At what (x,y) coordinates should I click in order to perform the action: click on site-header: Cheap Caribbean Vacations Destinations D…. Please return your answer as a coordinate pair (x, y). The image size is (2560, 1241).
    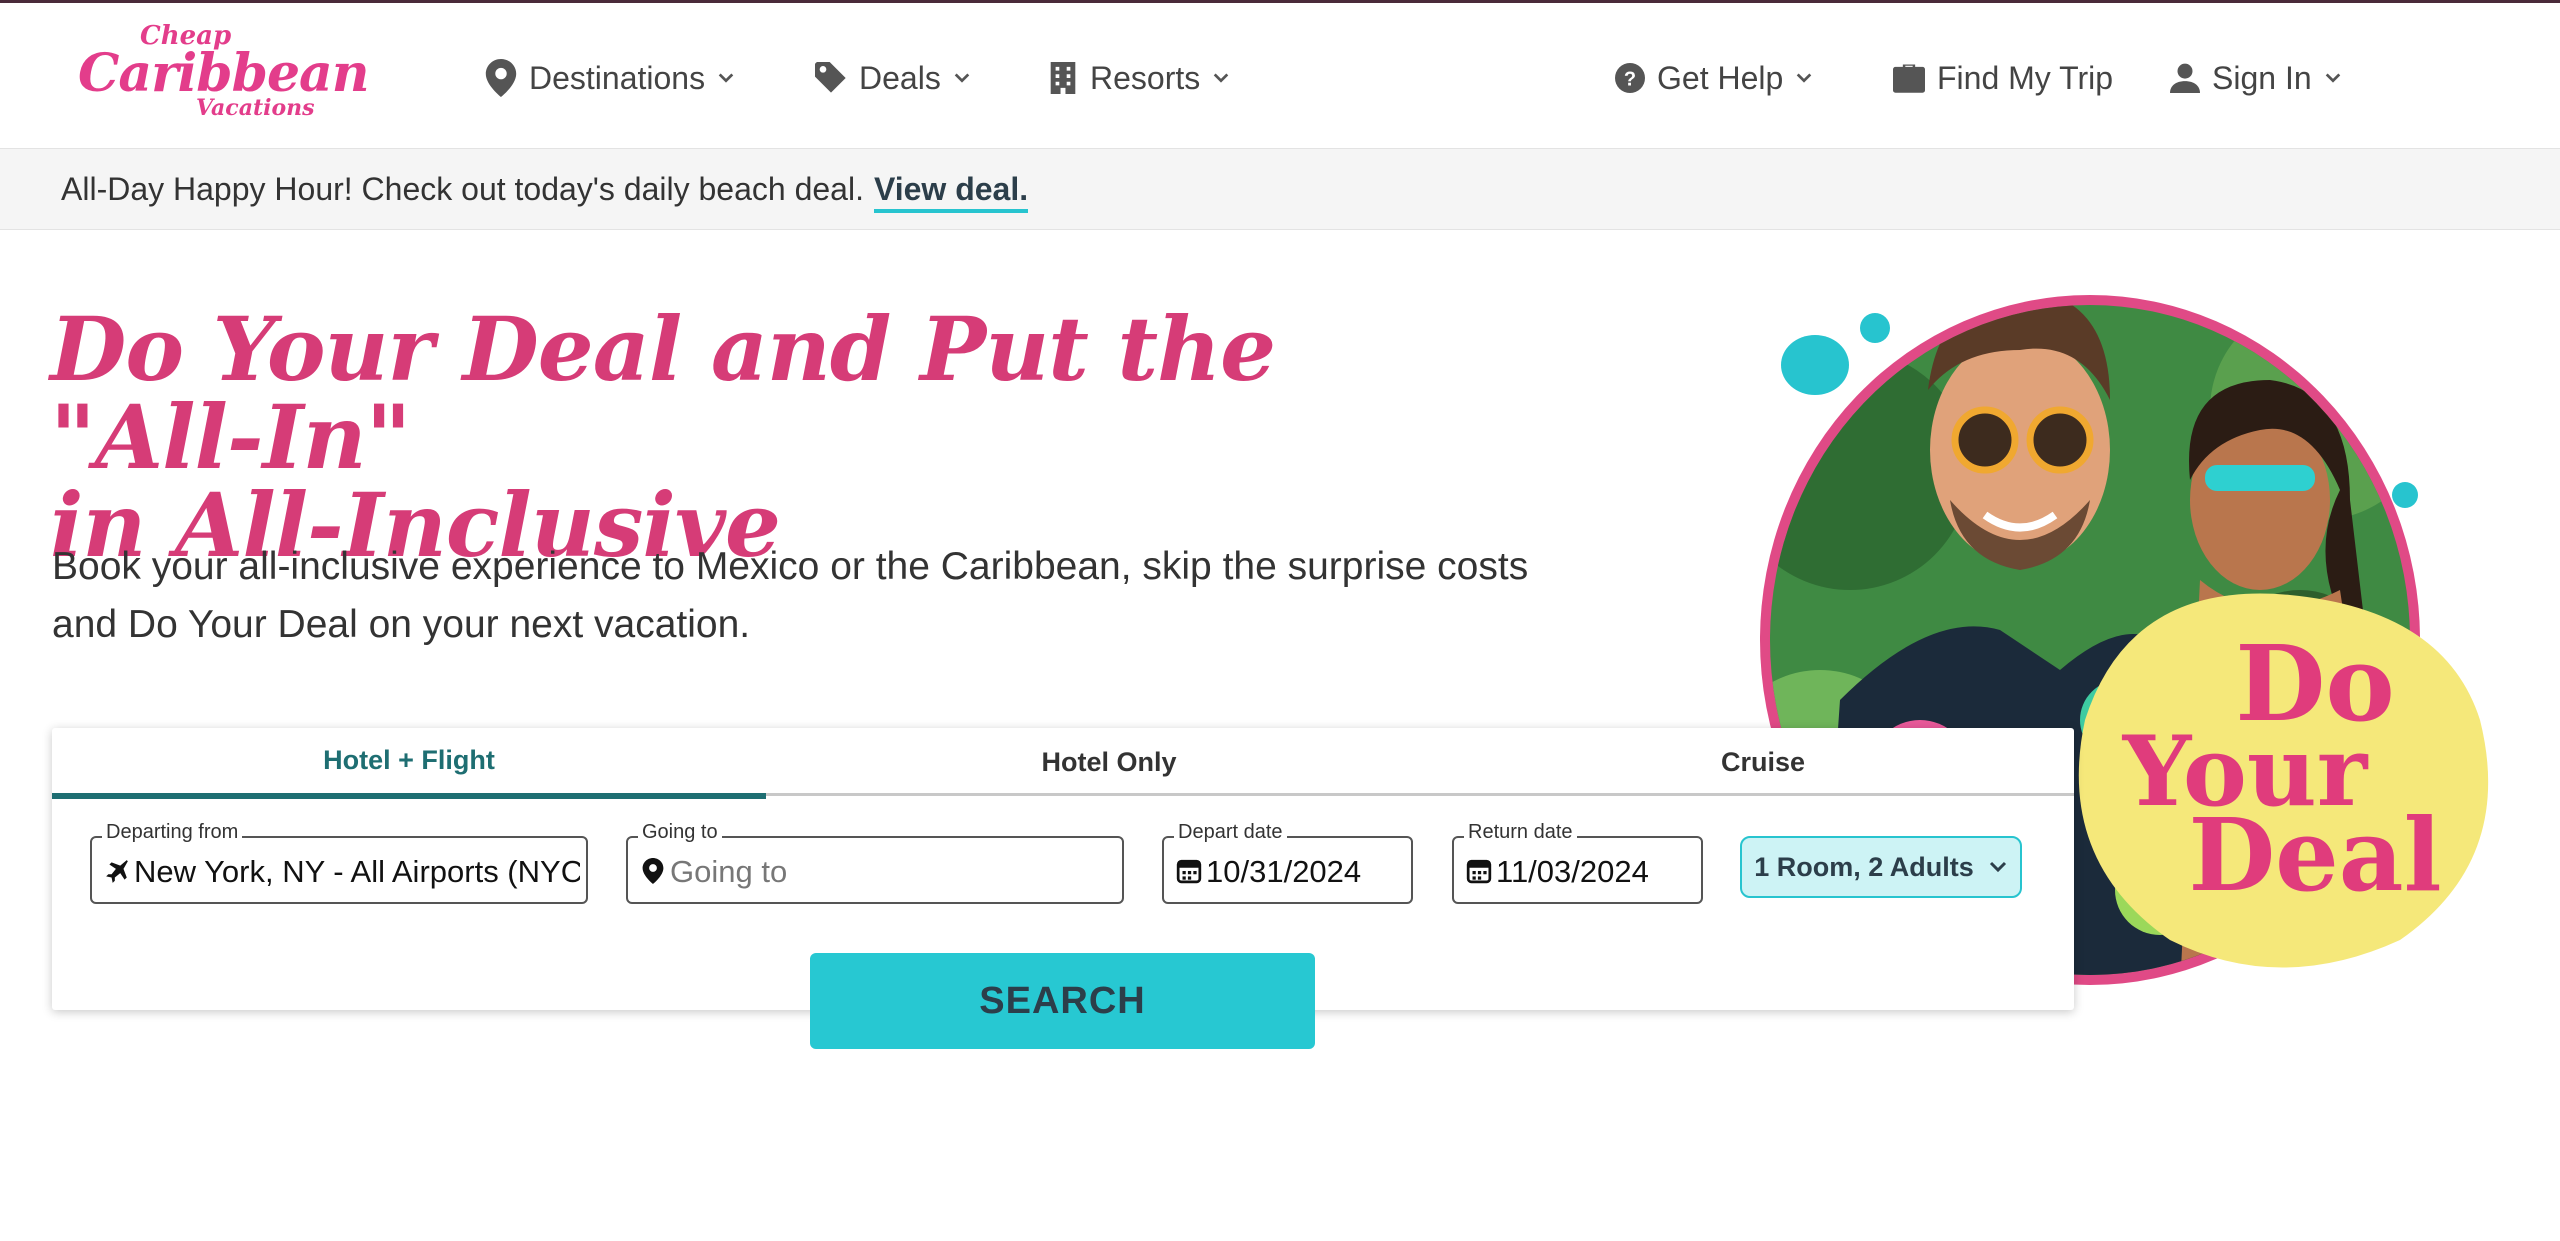
    Looking at the image, I should click on (1280, 75).